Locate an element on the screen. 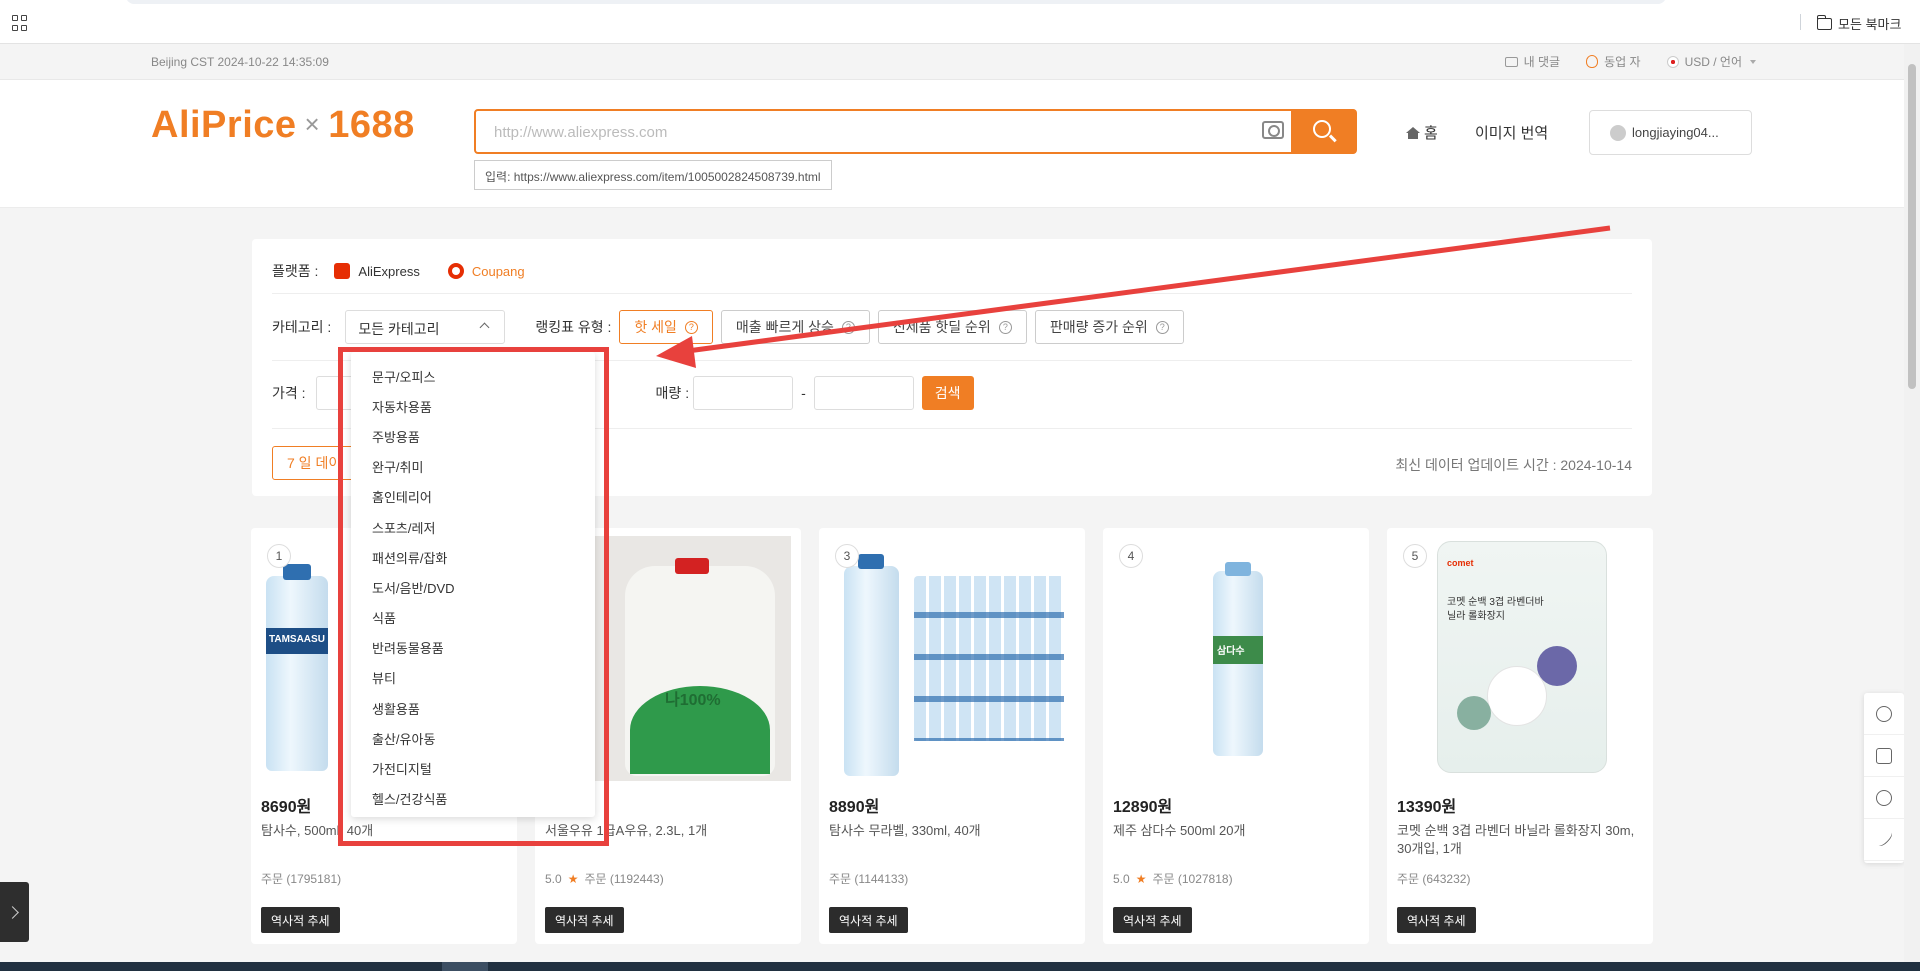 The image size is (1920, 971). product-image: comet 코멧 순백 3겹 라벤더바닐라 롤화장지 is located at coordinates (1520, 658).